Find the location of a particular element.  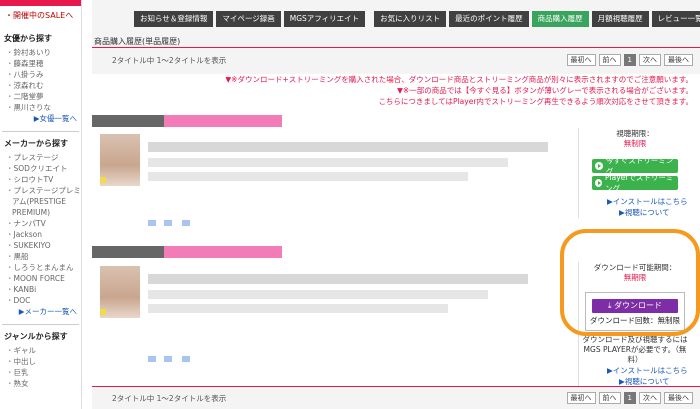

section-heading-genre: ジャンルから探す is located at coordinates (36, 336).